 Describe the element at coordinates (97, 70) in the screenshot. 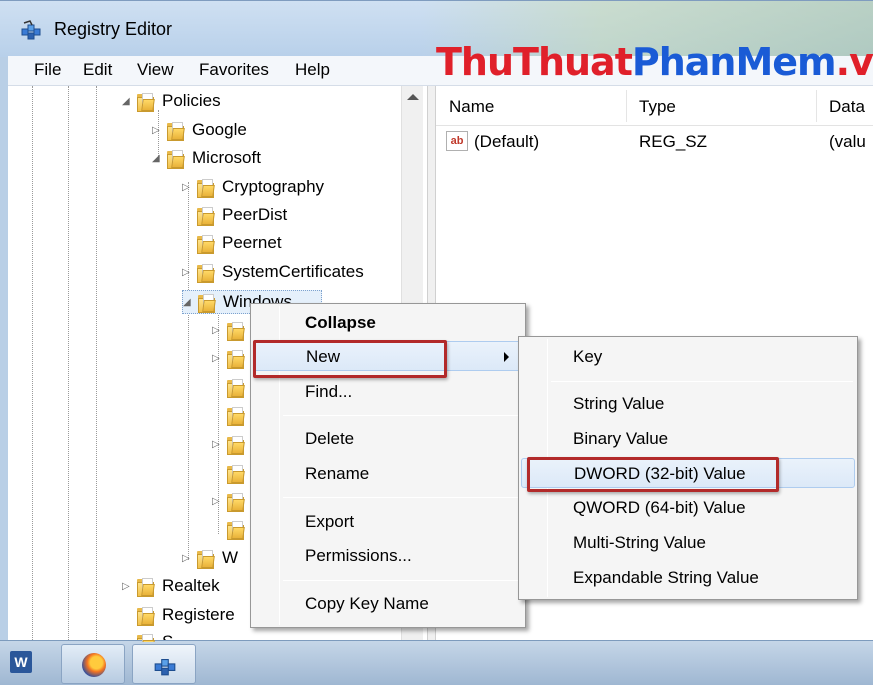

I see `menu-edit: Edit` at that location.